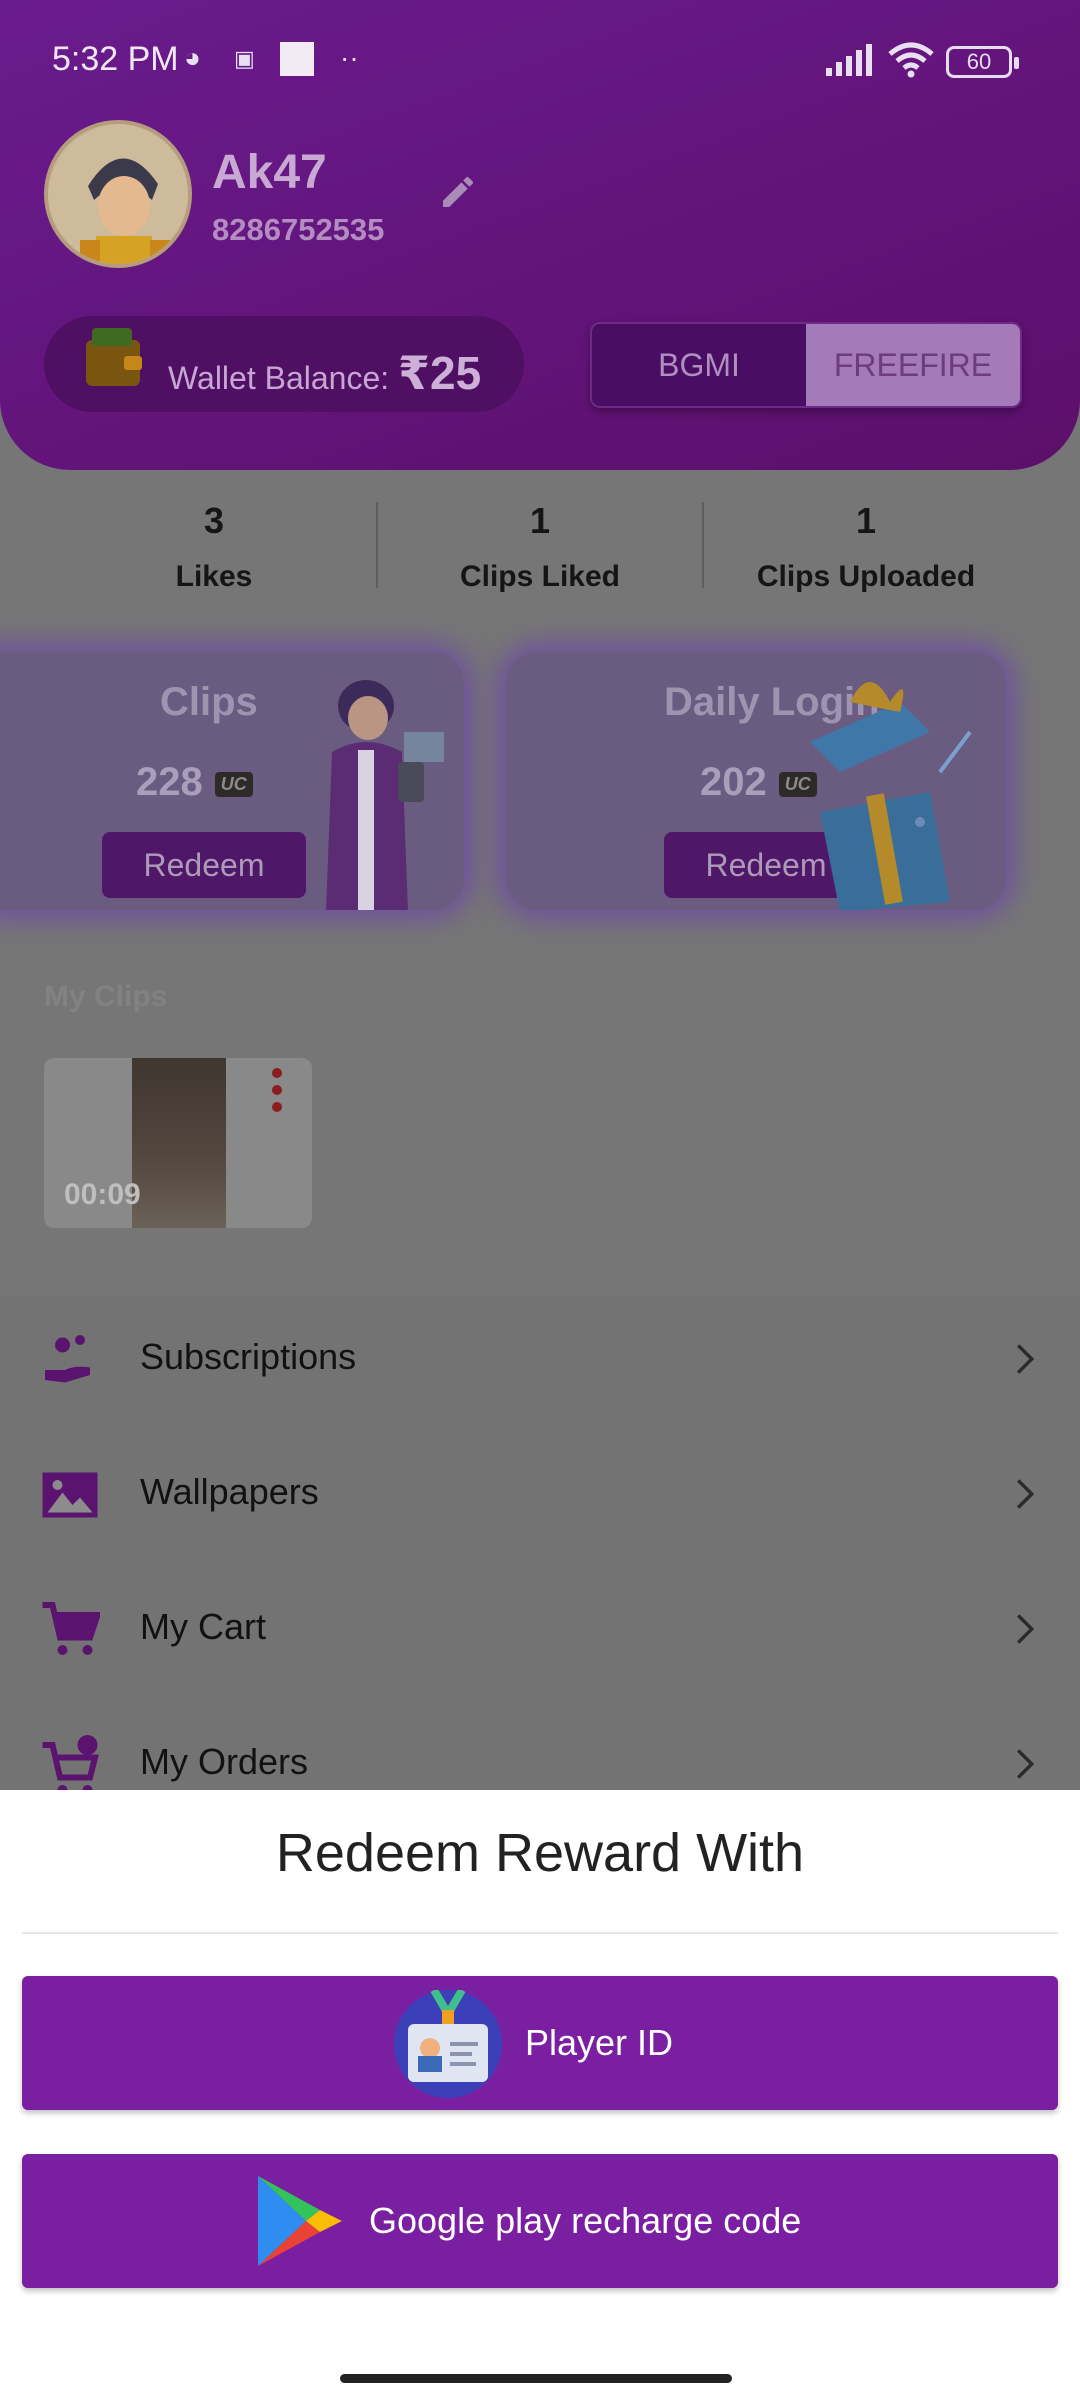 Image resolution: width=1080 pixels, height=2400 pixels. I want to click on game-toggle: BGMI FREEFIRE, so click(806, 365).